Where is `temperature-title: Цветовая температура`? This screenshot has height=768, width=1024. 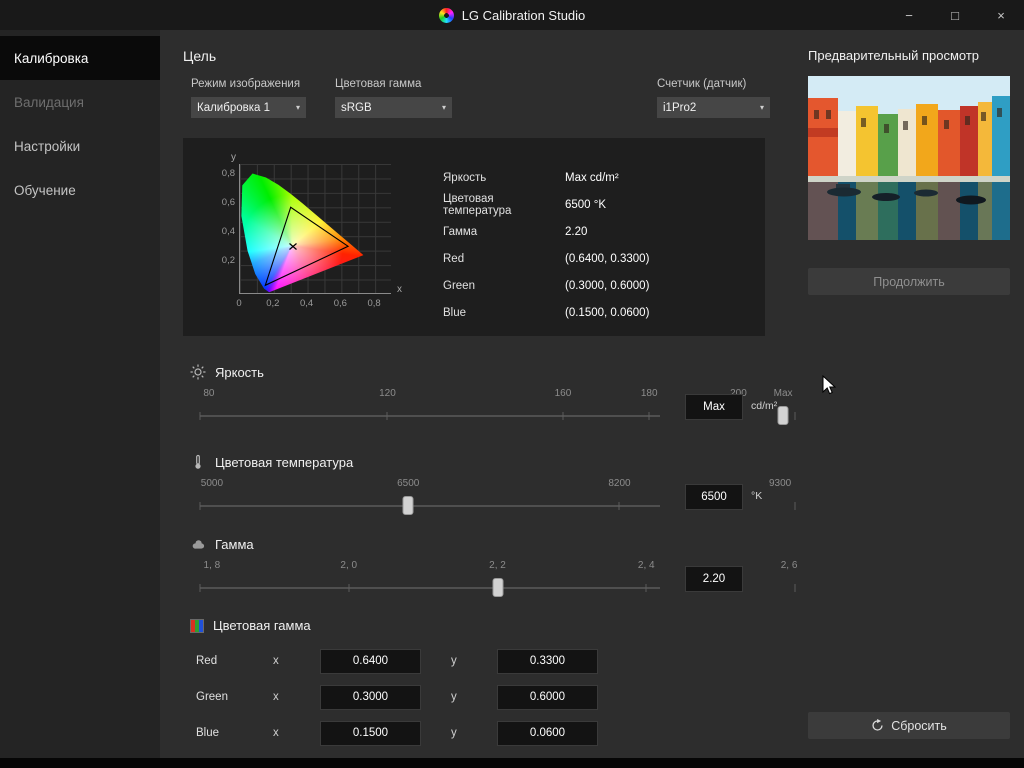 temperature-title: Цветовая температура is located at coordinates (284, 462).